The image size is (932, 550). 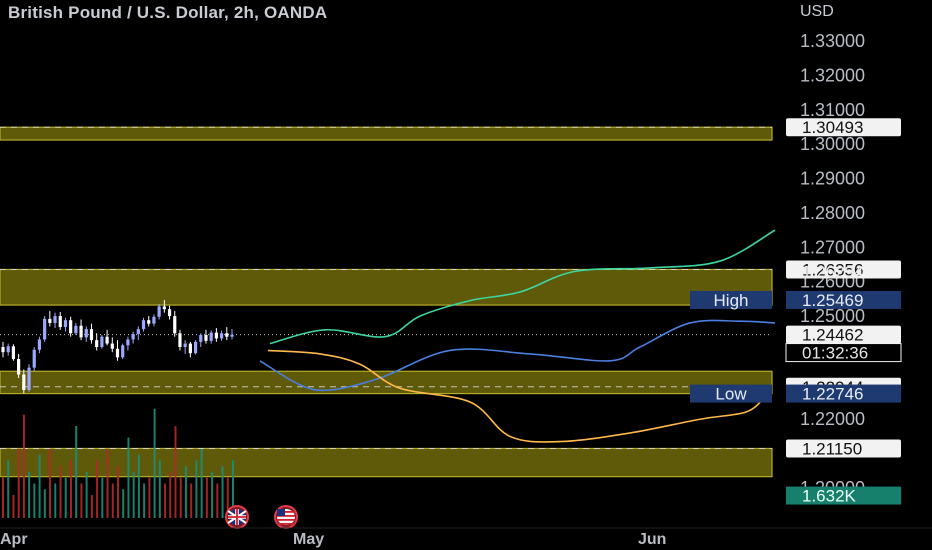 I want to click on price-tag-value: 1.26294, so click(x=832, y=272).